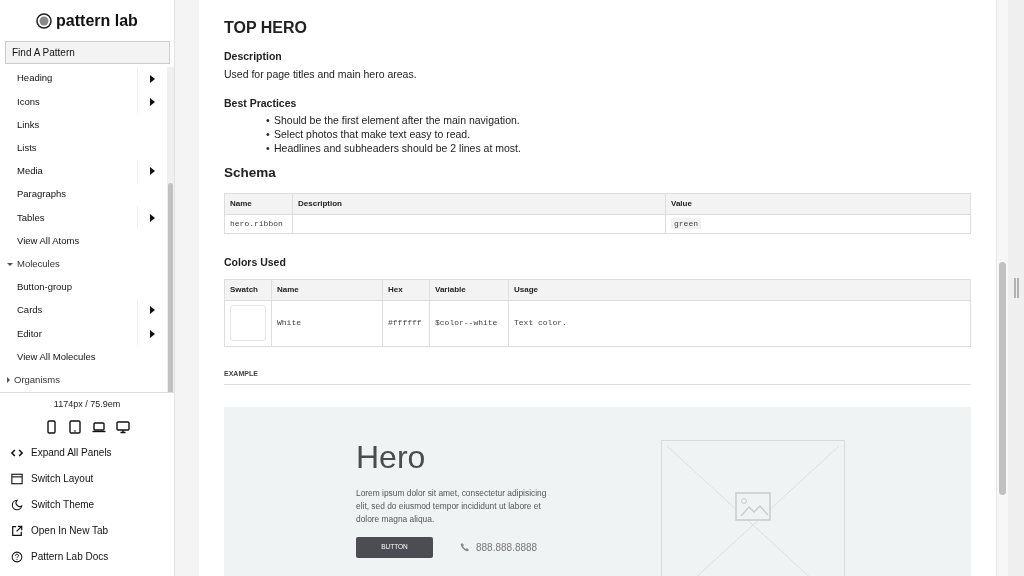 Image resolution: width=1024 pixels, height=576 pixels. I want to click on desktop-icon, so click(123, 426).